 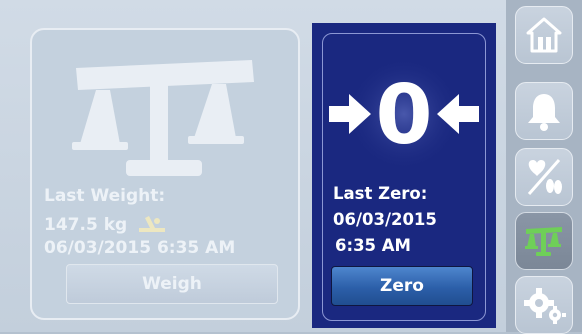 What do you see at coordinates (385, 219) in the screenshot?
I see `last-zero-date: 06/03/2015` at bounding box center [385, 219].